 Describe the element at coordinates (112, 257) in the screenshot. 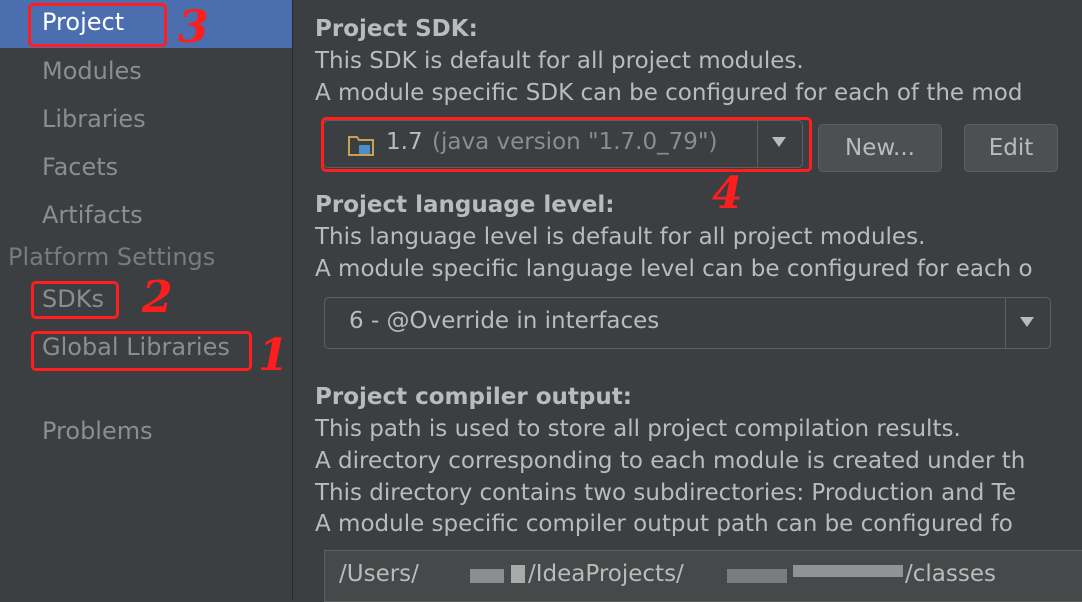

I see `platform-settings-header: Platform Settings` at that location.